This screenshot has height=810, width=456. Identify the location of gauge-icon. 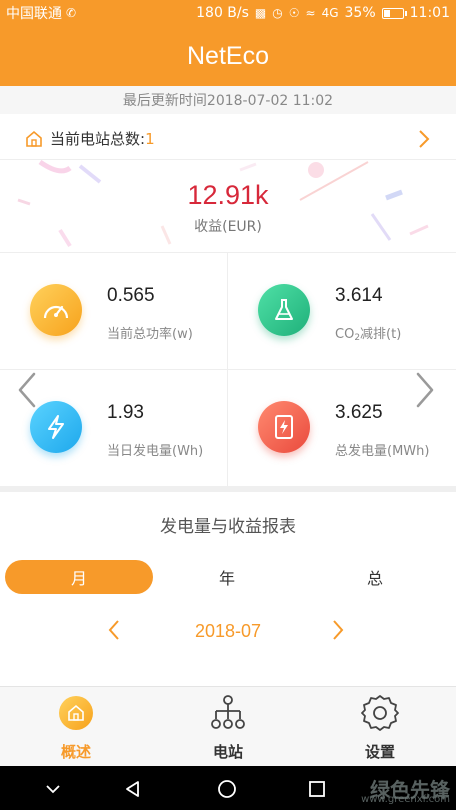
(56, 310).